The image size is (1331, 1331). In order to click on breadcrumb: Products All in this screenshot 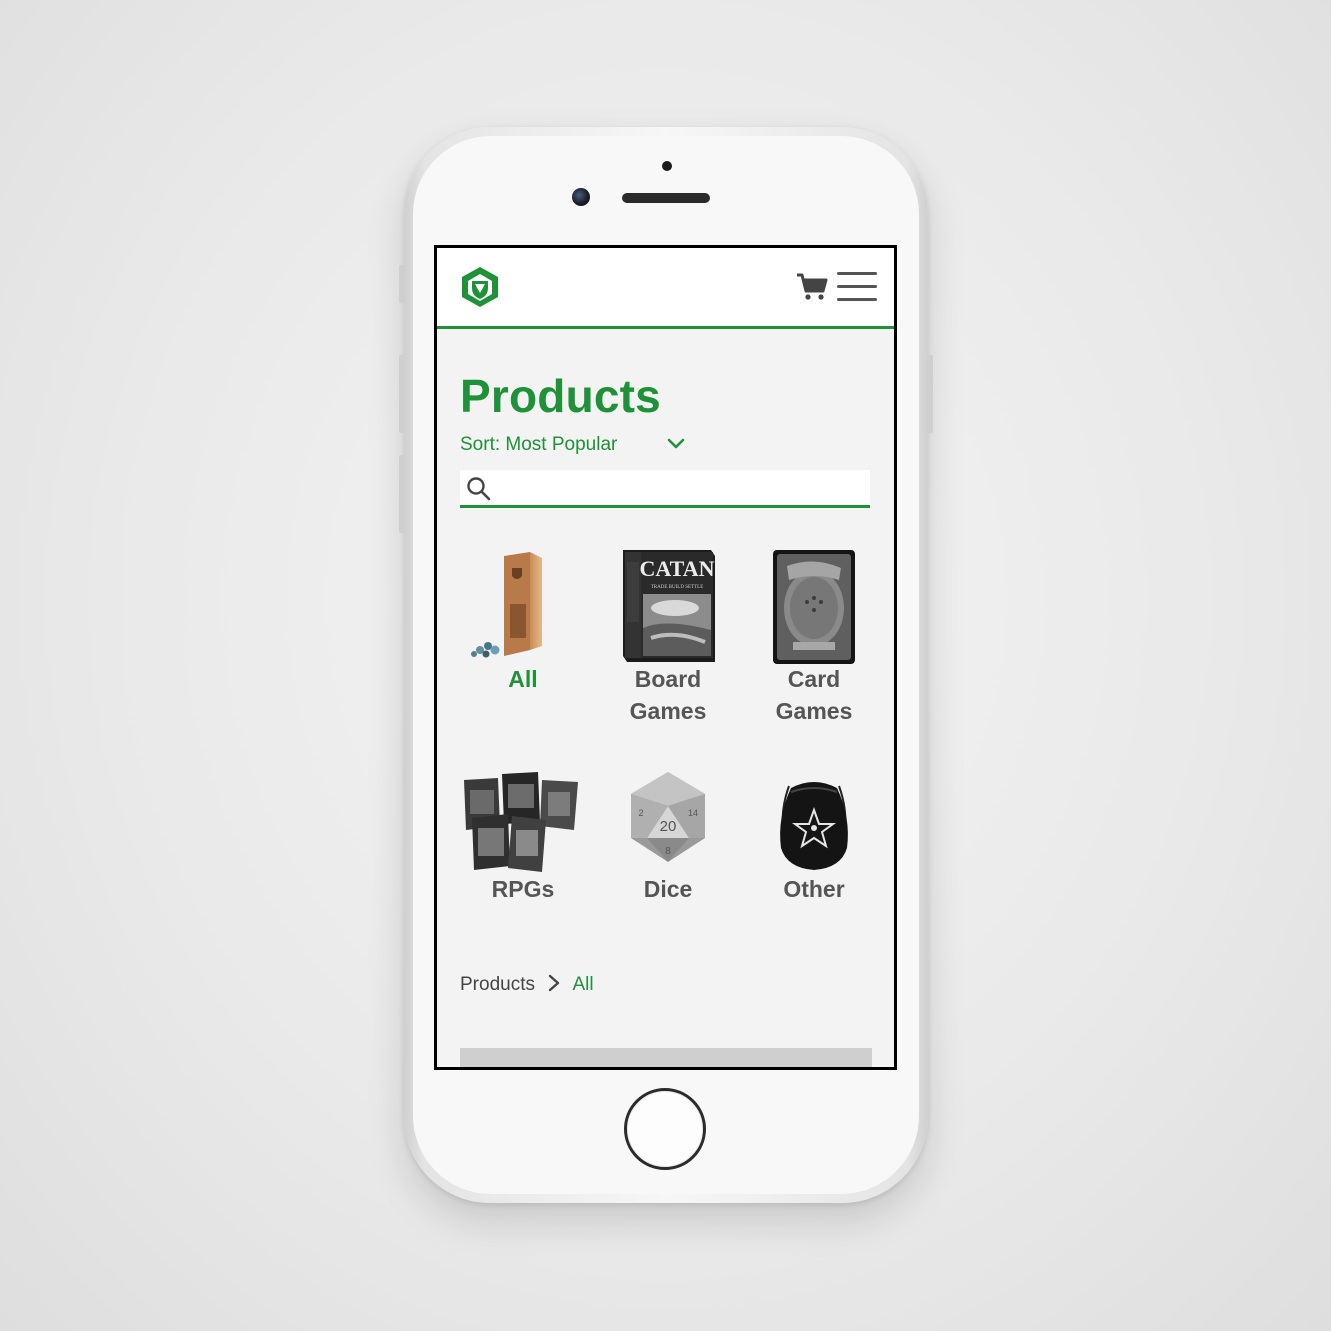, I will do `click(527, 985)`.